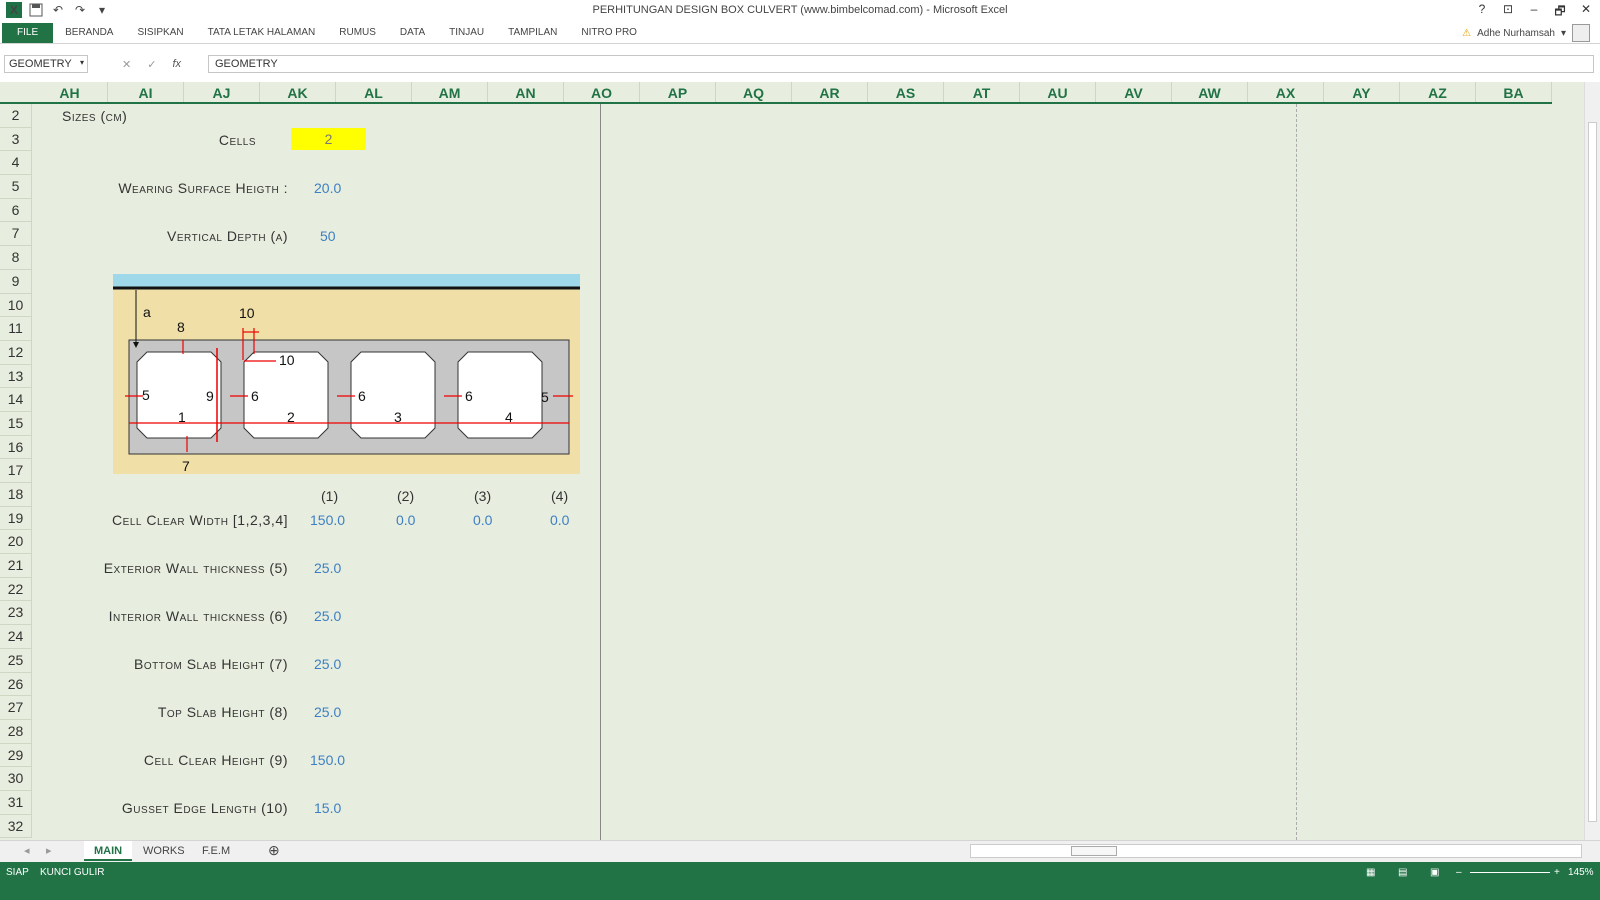 The width and height of the screenshot is (1600, 900). I want to click on row-header: 26, so click(16, 684).